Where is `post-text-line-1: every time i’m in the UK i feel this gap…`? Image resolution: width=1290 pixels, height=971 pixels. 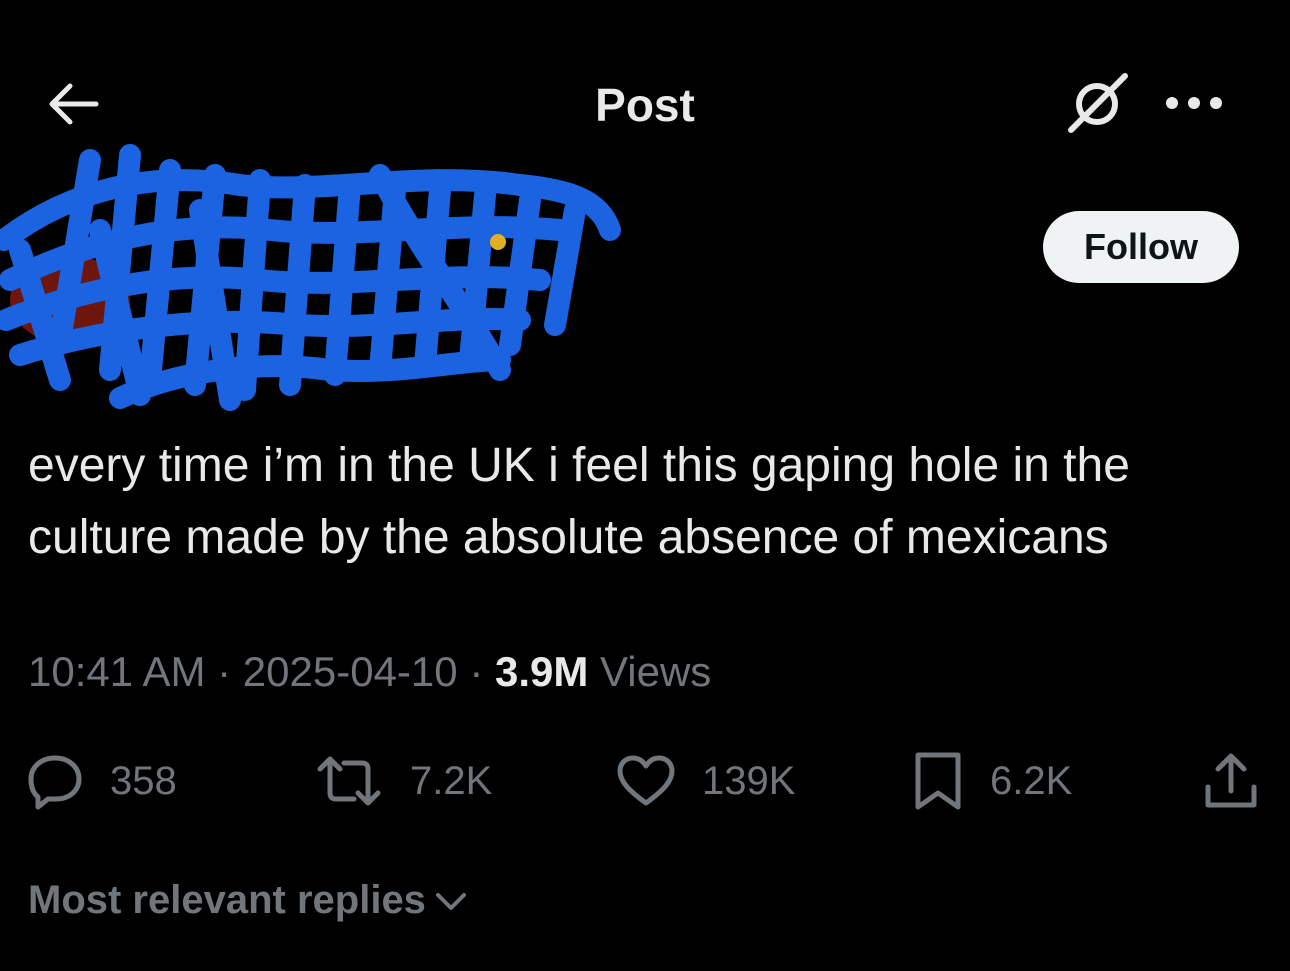
post-text-line-1: every time i’m in the UK i feel this gap… is located at coordinates (579, 465).